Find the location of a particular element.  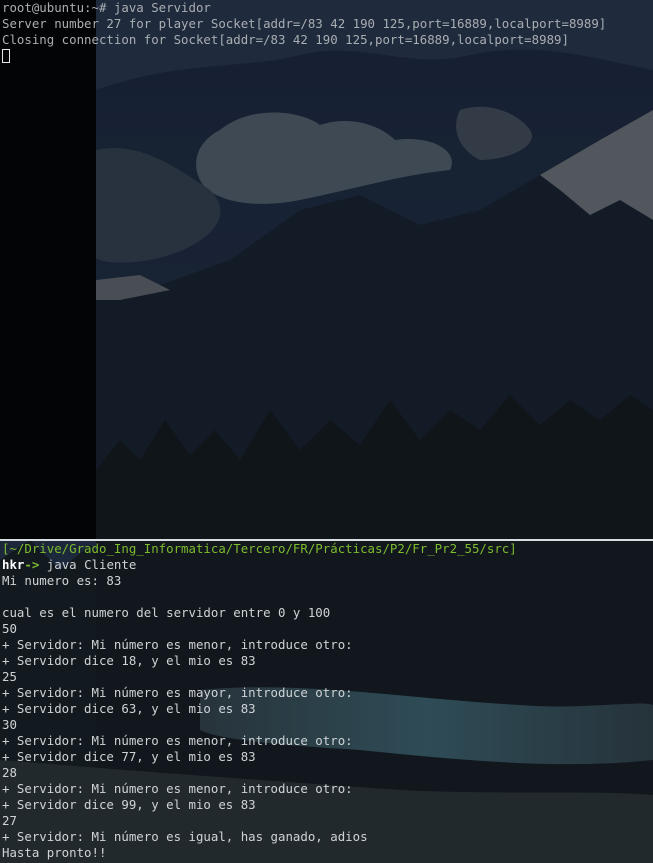

terminal-line: 25 is located at coordinates (9, 676).